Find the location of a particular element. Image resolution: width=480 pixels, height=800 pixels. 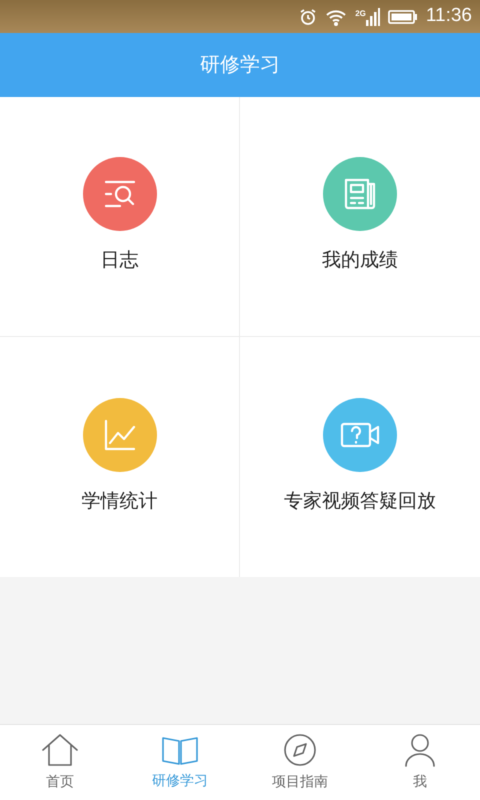

person-icon is located at coordinates (420, 750).